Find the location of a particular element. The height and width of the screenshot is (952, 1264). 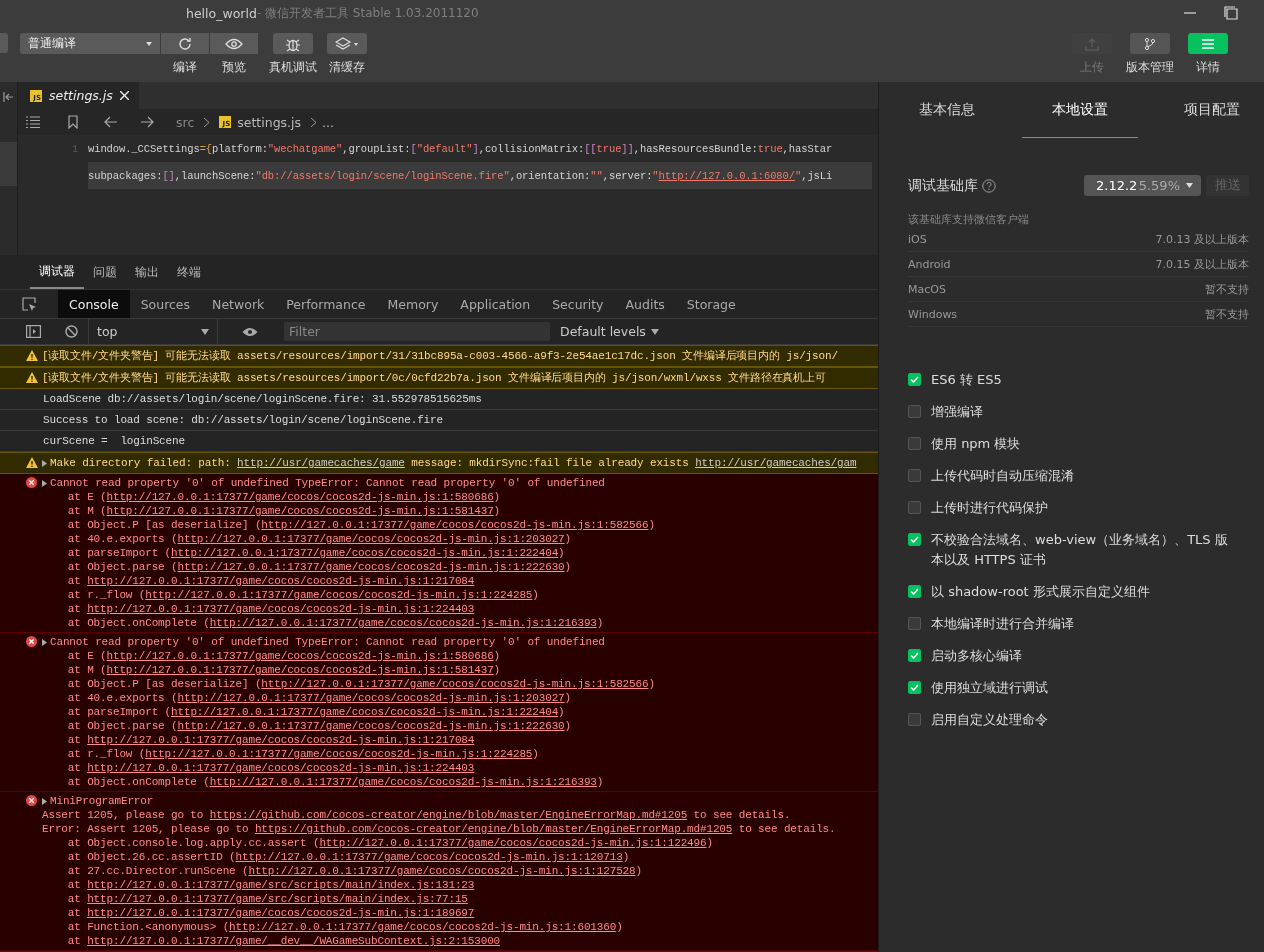

message-text: at parseImport ( is located at coordinates (119, 712).